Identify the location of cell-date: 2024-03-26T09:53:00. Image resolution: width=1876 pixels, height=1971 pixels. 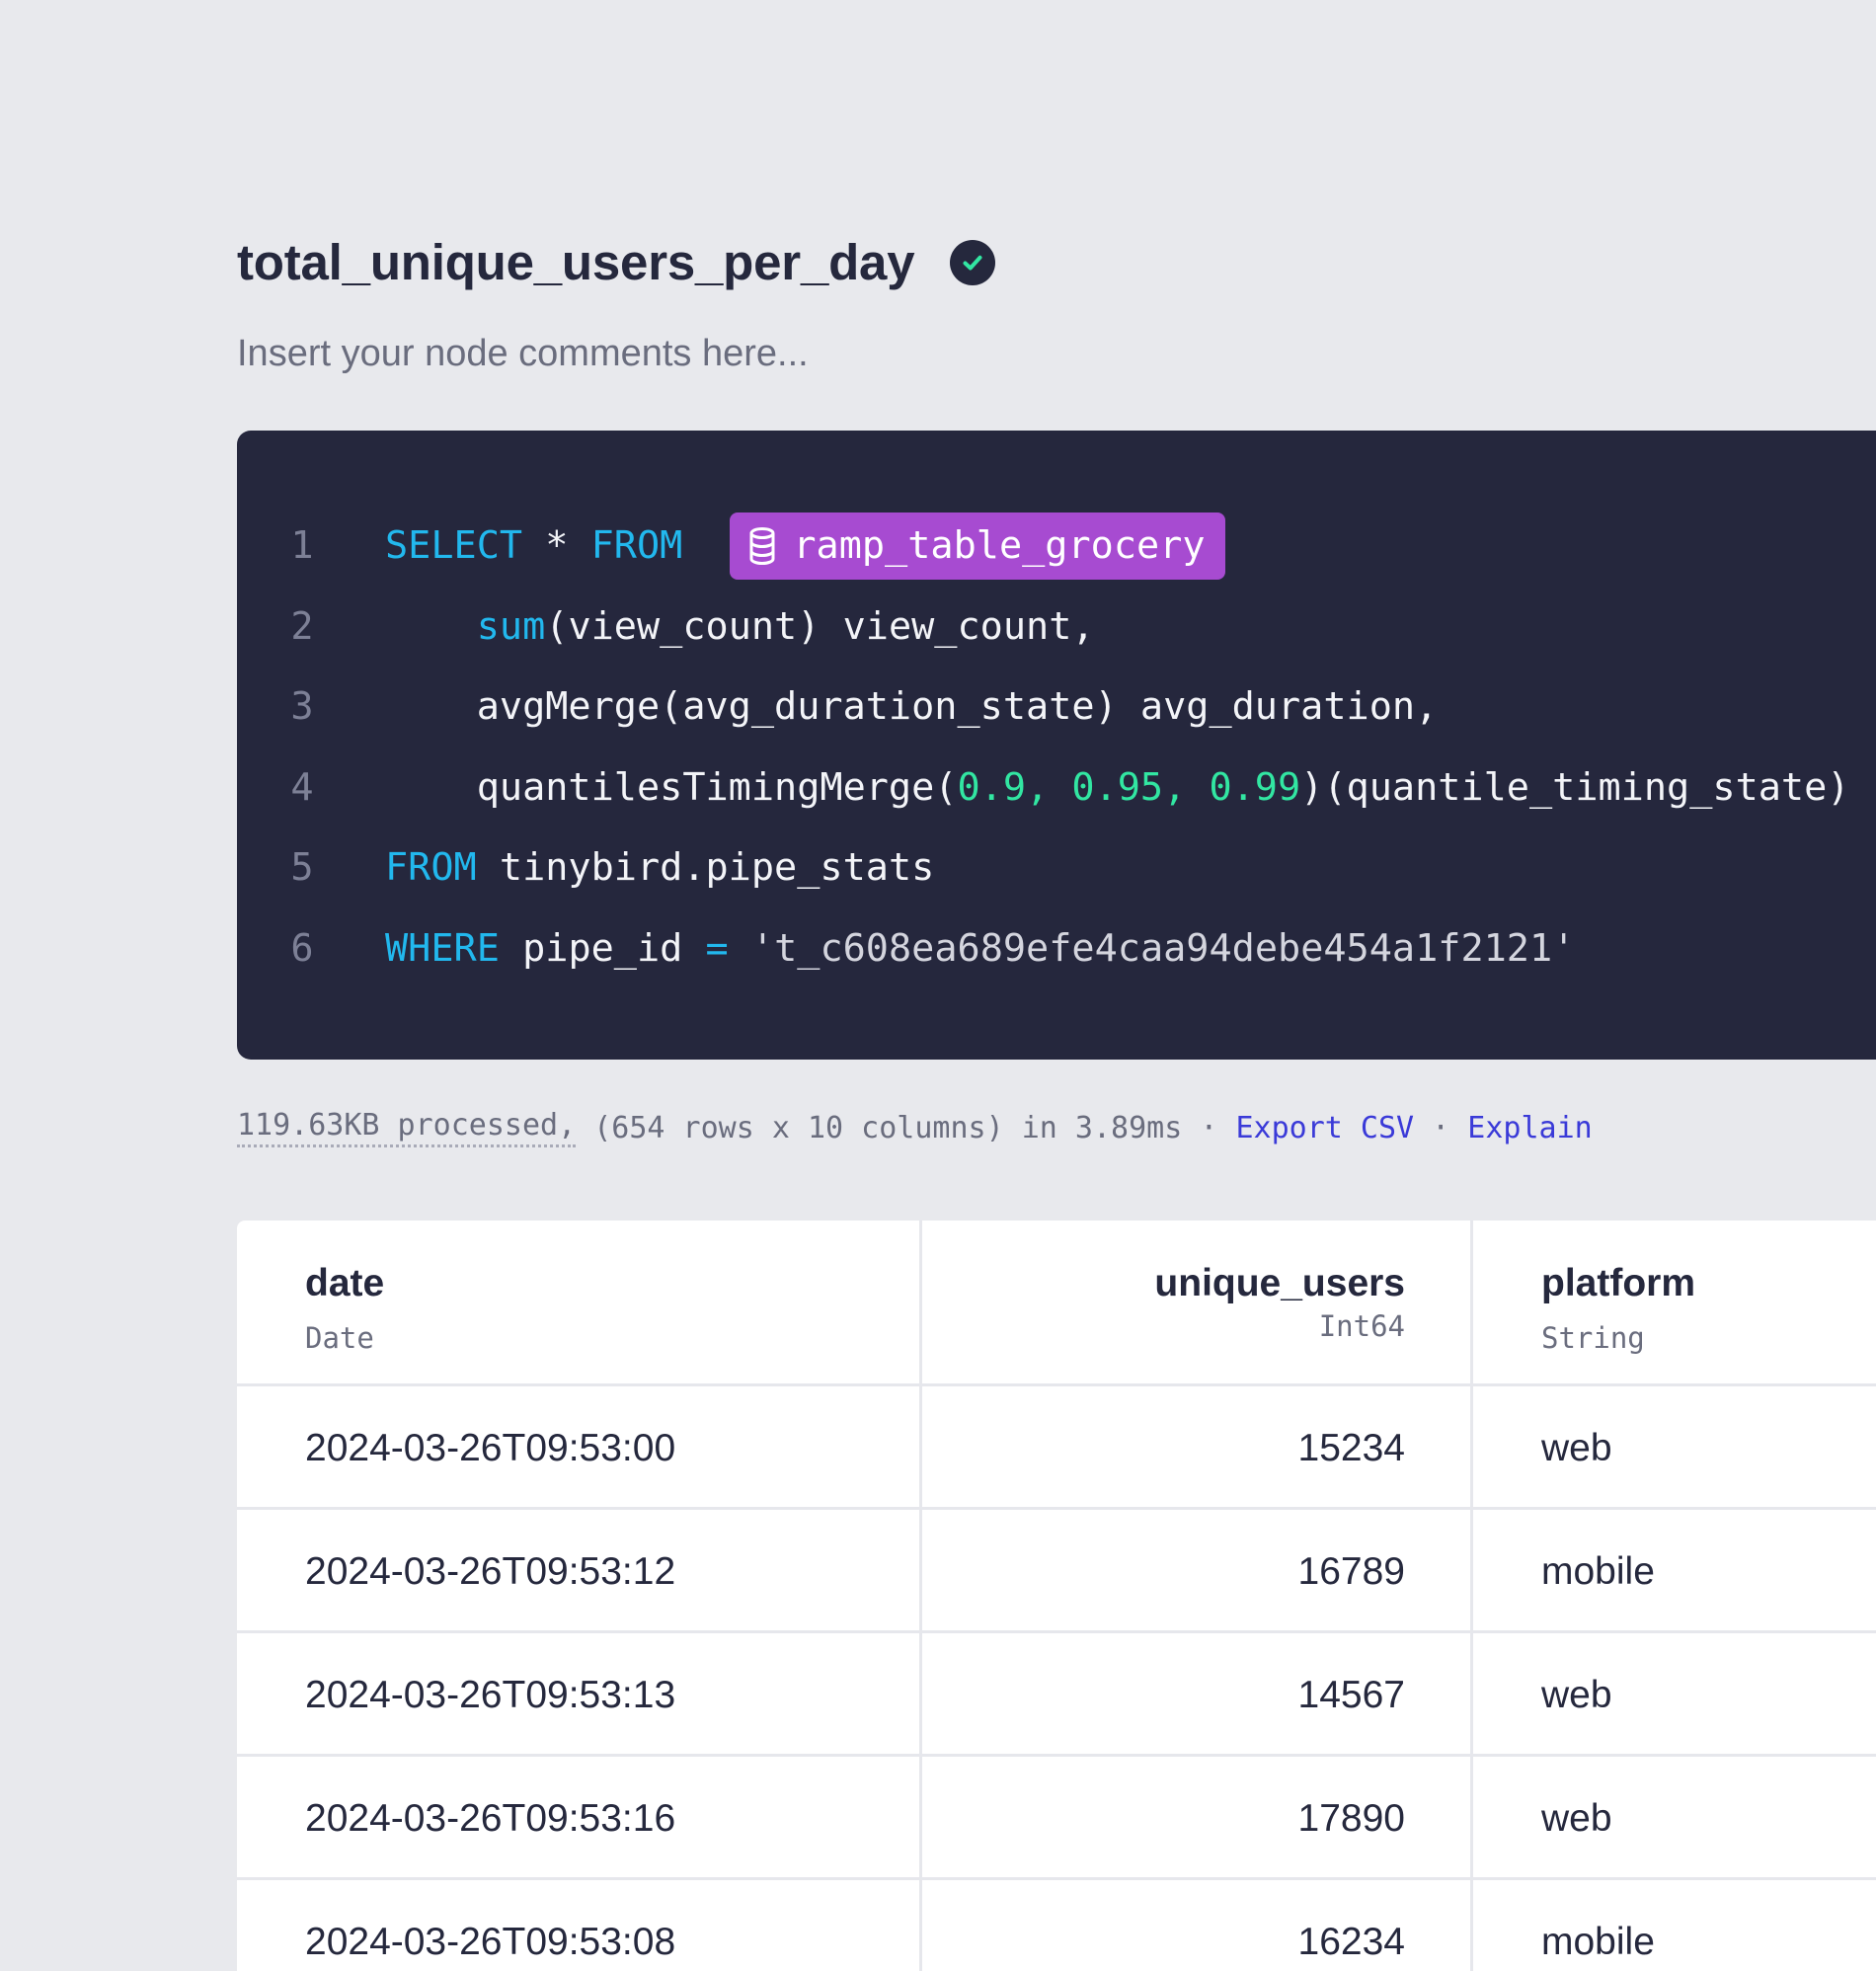
(490, 1448).